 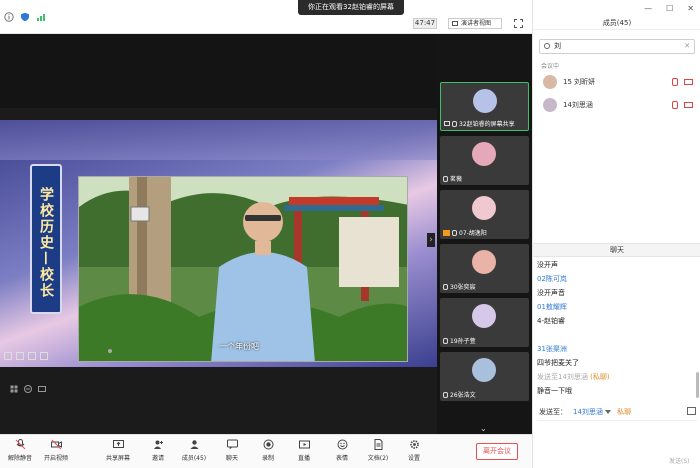 I want to click on members-button: 成员(45), so click(x=194, y=450).